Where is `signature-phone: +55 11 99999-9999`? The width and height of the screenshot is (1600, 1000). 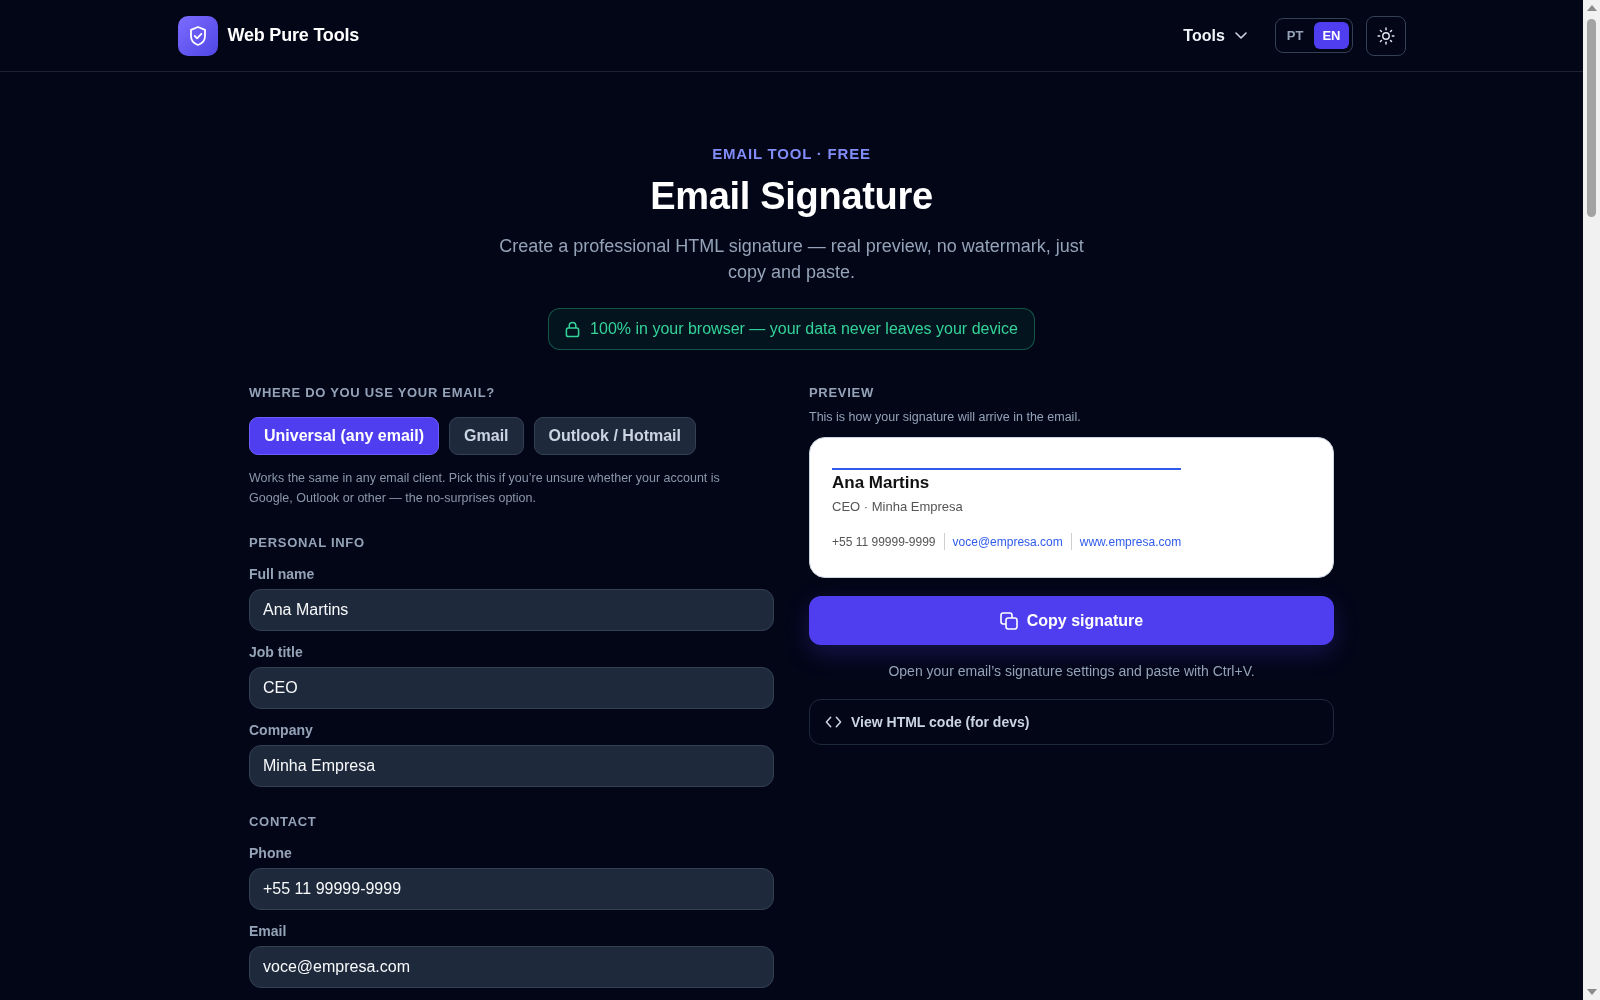 signature-phone: +55 11 99999-9999 is located at coordinates (884, 541).